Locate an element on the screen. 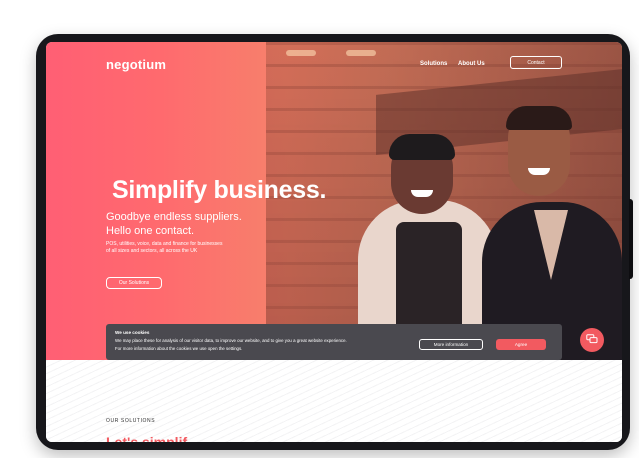  agree-button: Agree is located at coordinates (521, 344).